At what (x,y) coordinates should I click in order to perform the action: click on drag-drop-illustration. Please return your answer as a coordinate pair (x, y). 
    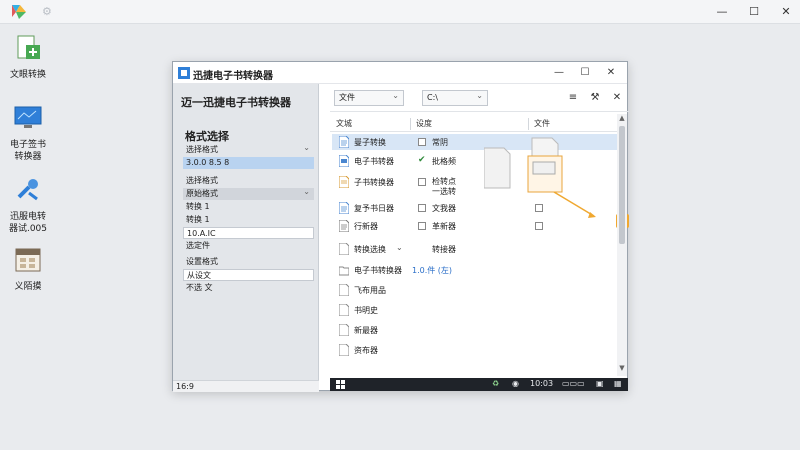
    Looking at the image, I should click on (540, 177).